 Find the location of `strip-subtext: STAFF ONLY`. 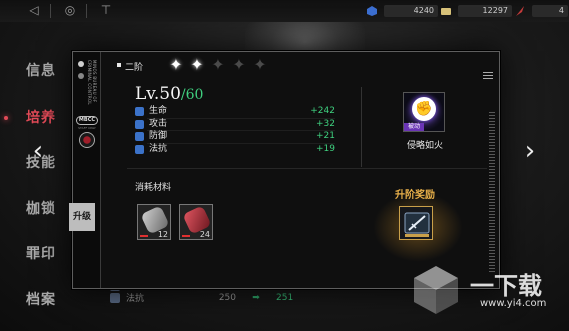

strip-subtext: STAFF ONLY is located at coordinates (87, 128).